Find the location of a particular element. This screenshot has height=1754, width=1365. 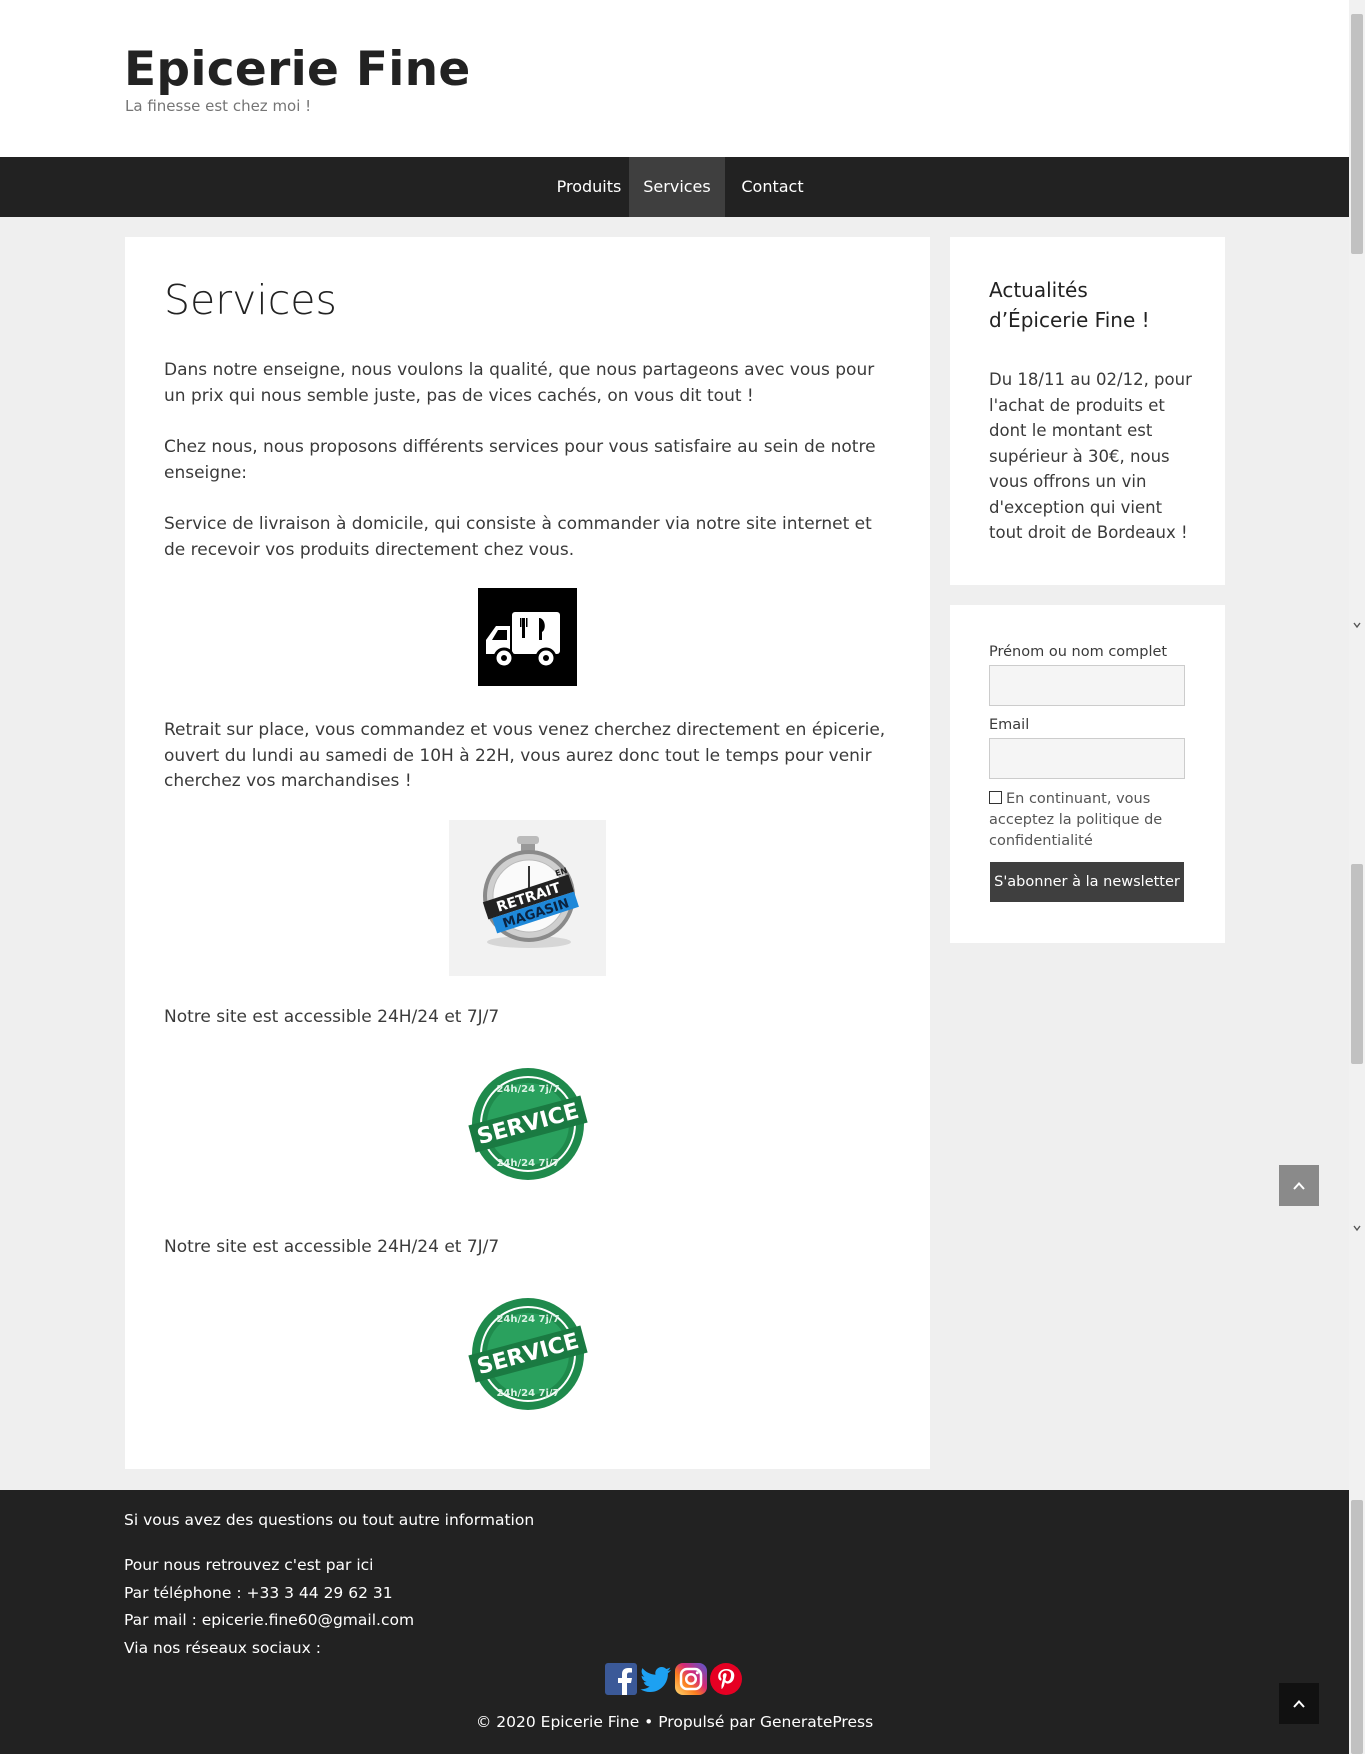

subscribe-button: S'abonner à la newsletter is located at coordinates (1087, 882).